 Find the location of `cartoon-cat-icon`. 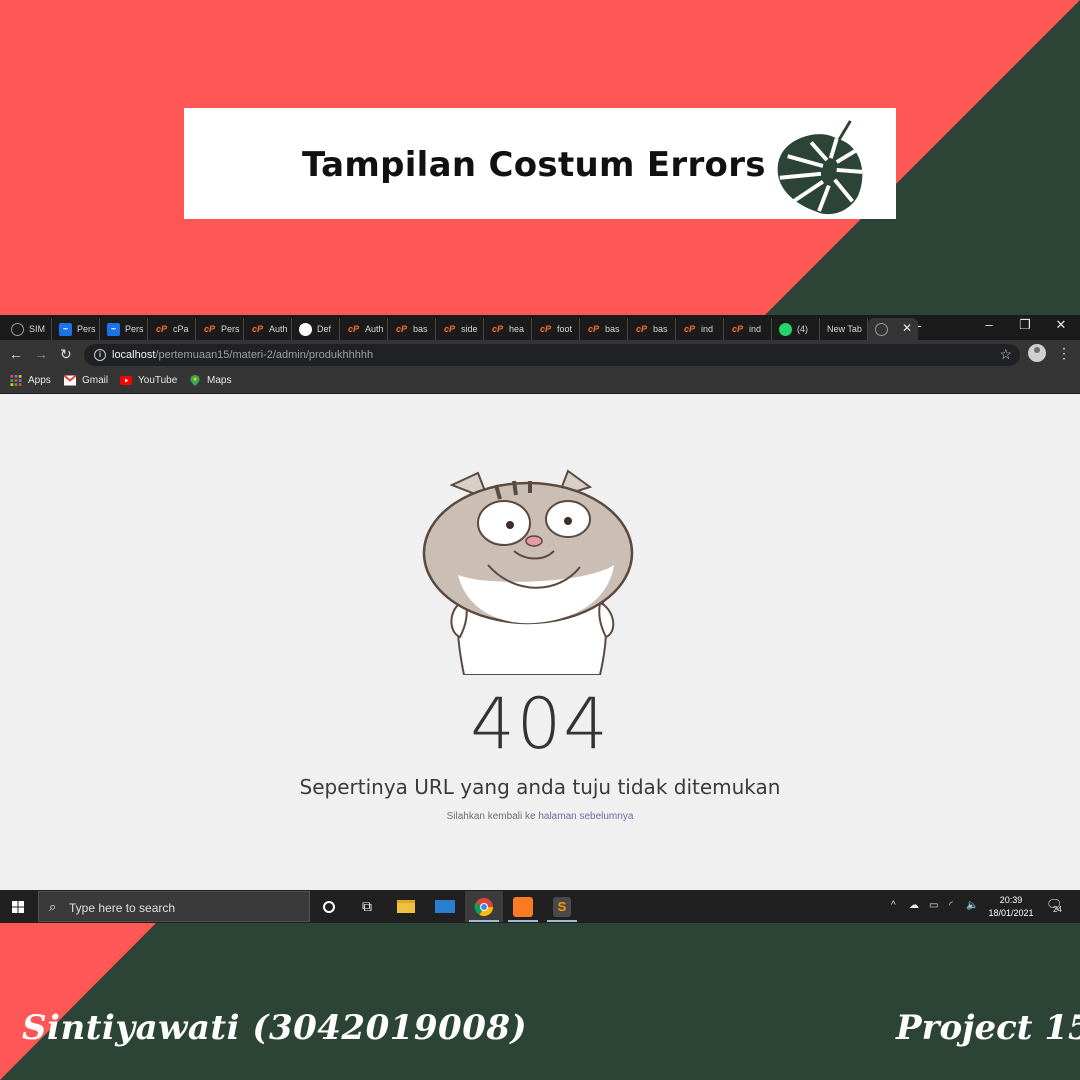

cartoon-cat-icon is located at coordinates (528, 572).